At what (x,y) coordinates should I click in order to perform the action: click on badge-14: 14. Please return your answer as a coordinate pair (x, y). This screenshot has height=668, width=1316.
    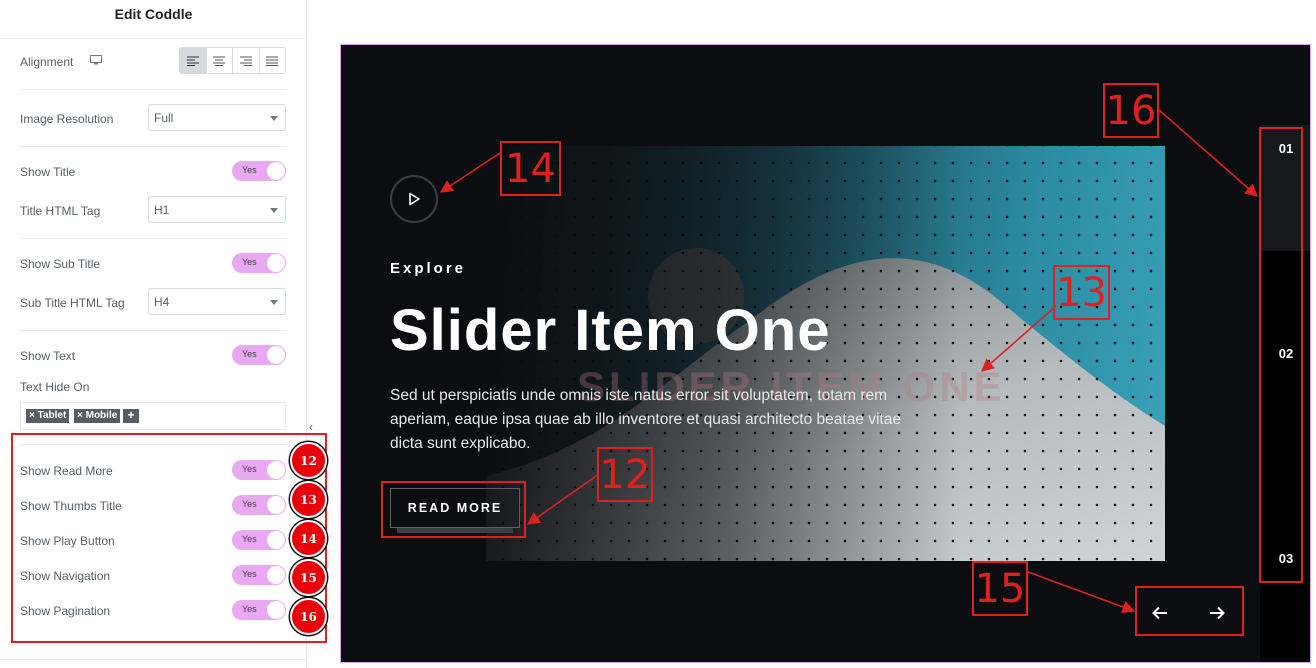
    Looking at the image, I should click on (308, 538).